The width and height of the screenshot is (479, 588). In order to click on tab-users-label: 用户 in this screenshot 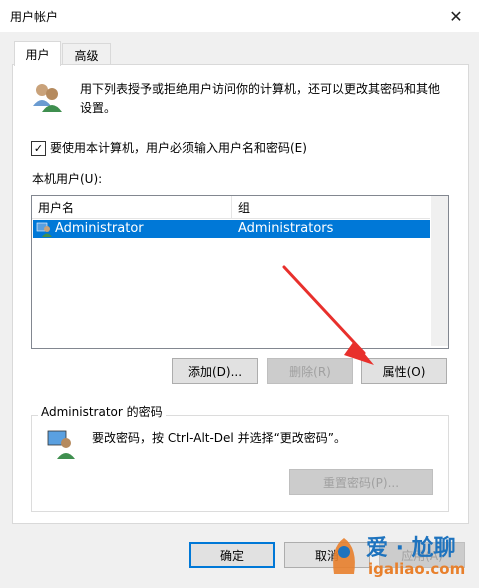, I will do `click(37, 54)`.